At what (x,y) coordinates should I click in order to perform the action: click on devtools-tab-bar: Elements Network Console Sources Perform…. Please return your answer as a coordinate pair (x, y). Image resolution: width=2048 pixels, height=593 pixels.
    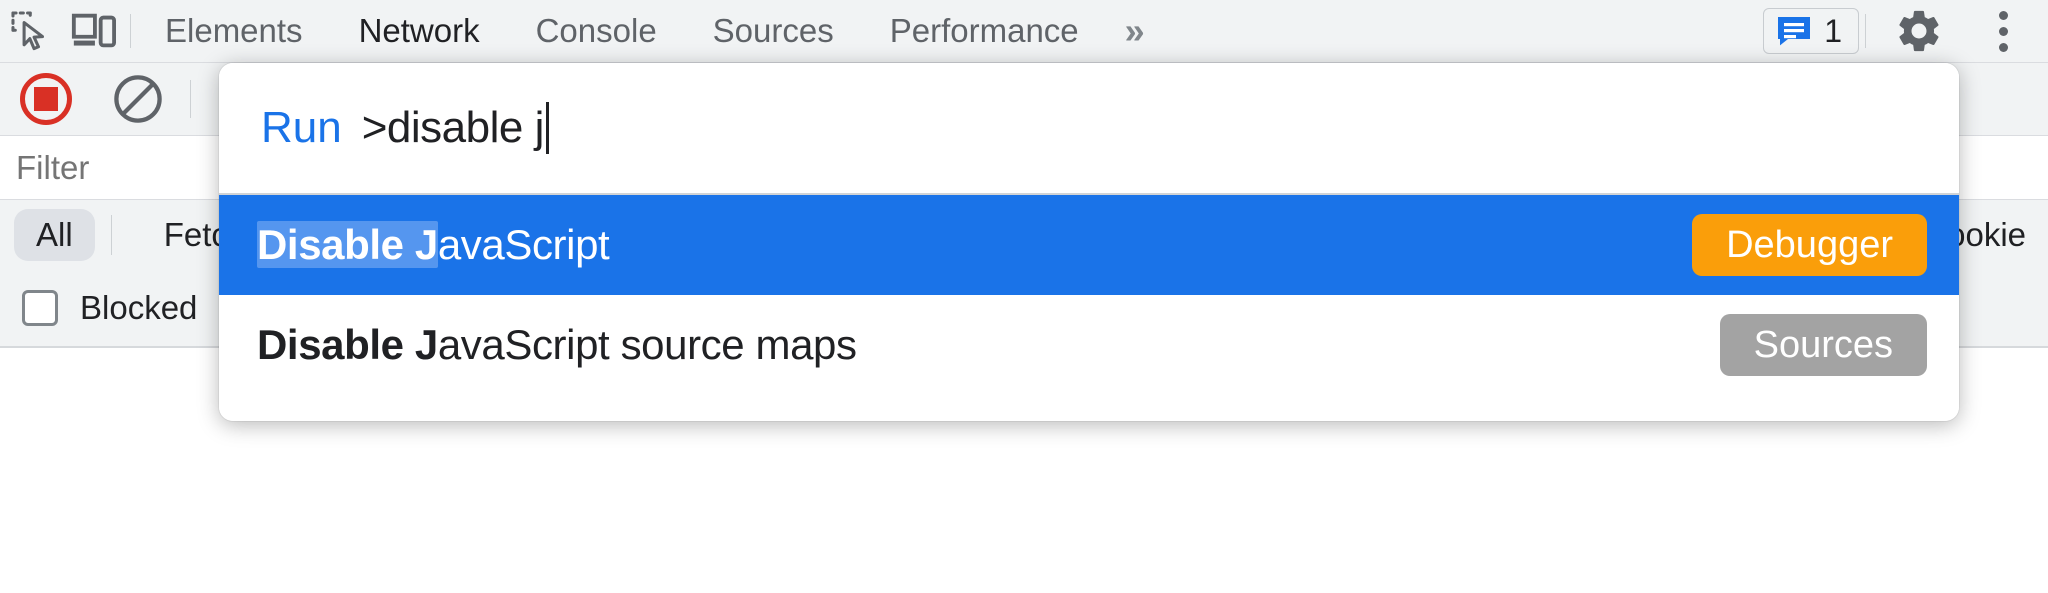
    Looking at the image, I should click on (1024, 31).